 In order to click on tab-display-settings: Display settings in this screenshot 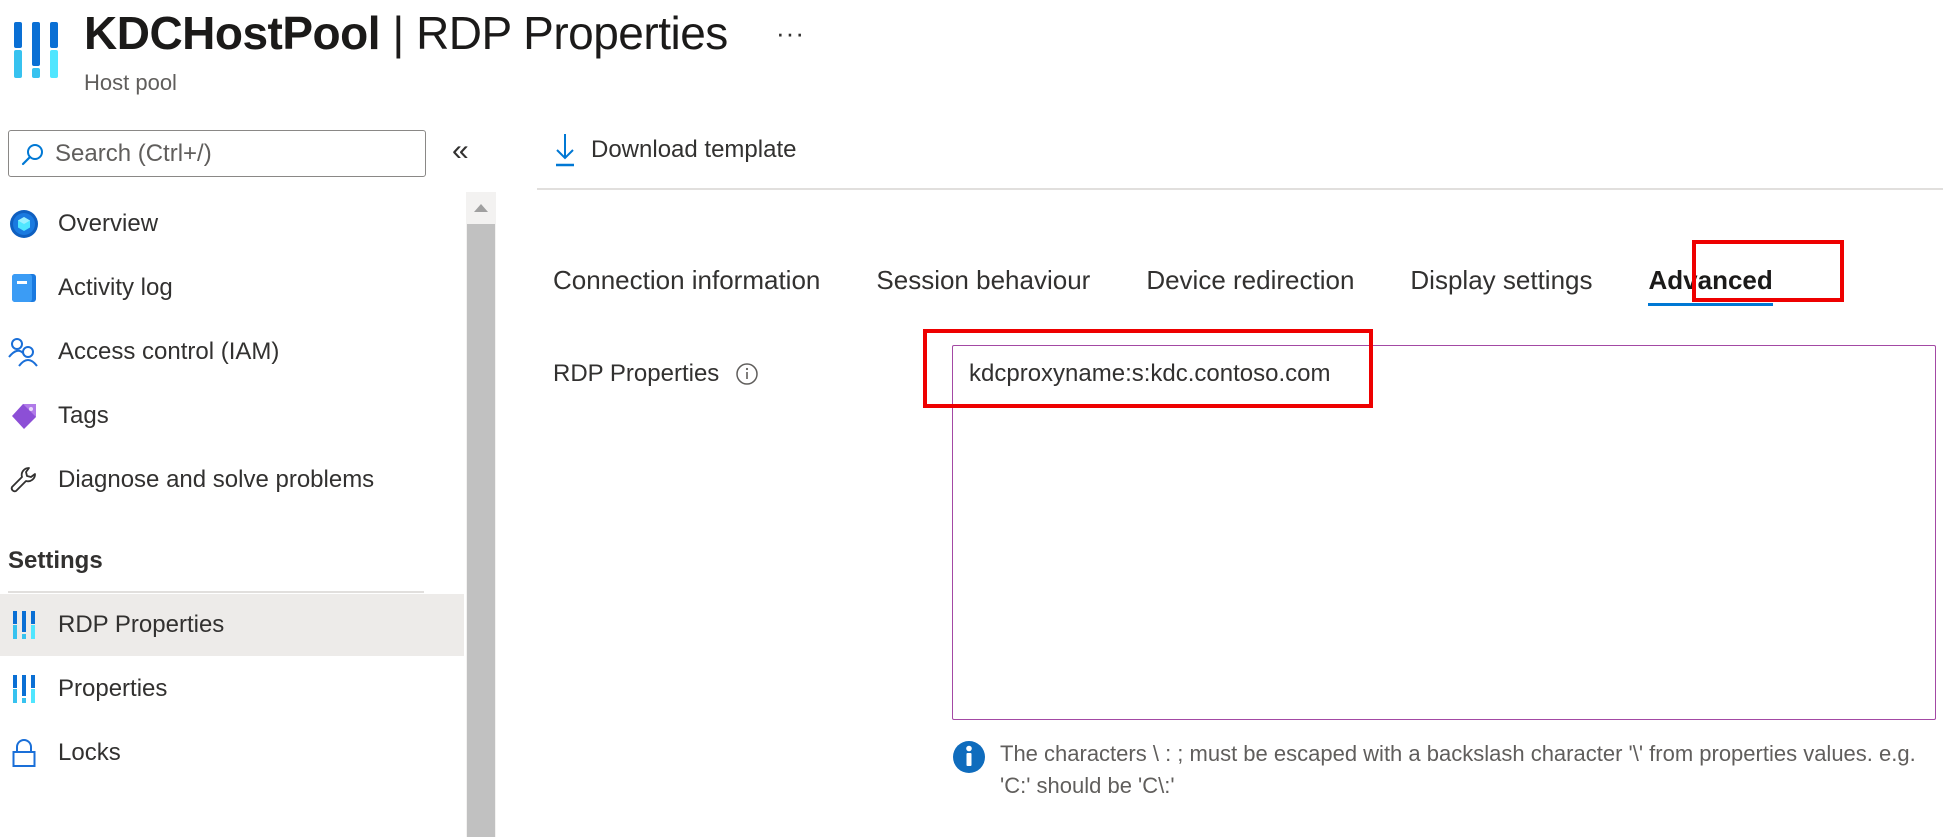, I will do `click(1501, 280)`.